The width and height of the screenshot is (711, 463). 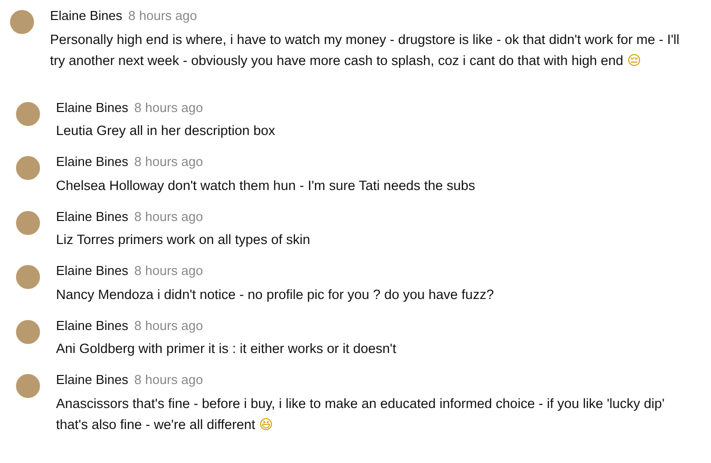 I want to click on comment-text: Ani Goldberg with primer it is : it either works or it doesn't, so click(x=227, y=349).